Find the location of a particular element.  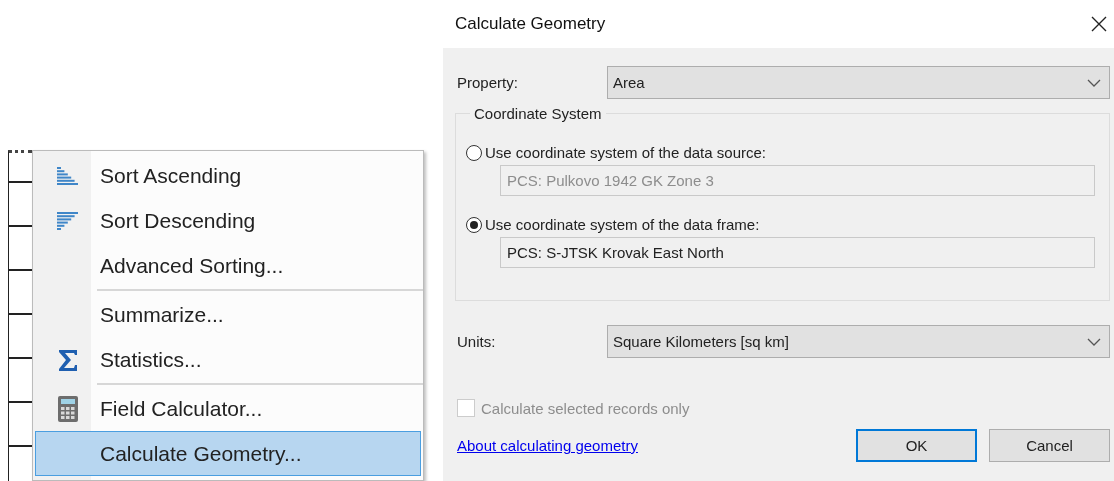

help-link: About calculating geometry is located at coordinates (547, 445).